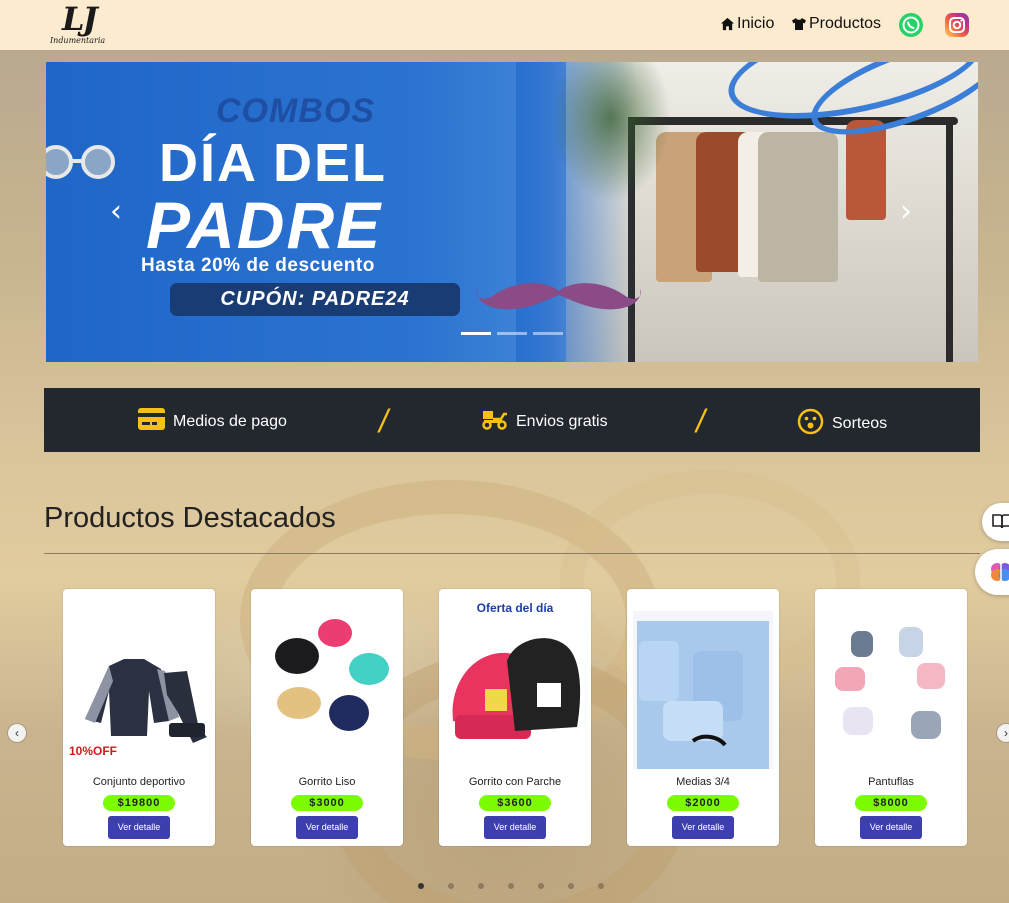 Image resolution: width=1009 pixels, height=903 pixels. I want to click on clothing-rack-leg, so click(949, 239).